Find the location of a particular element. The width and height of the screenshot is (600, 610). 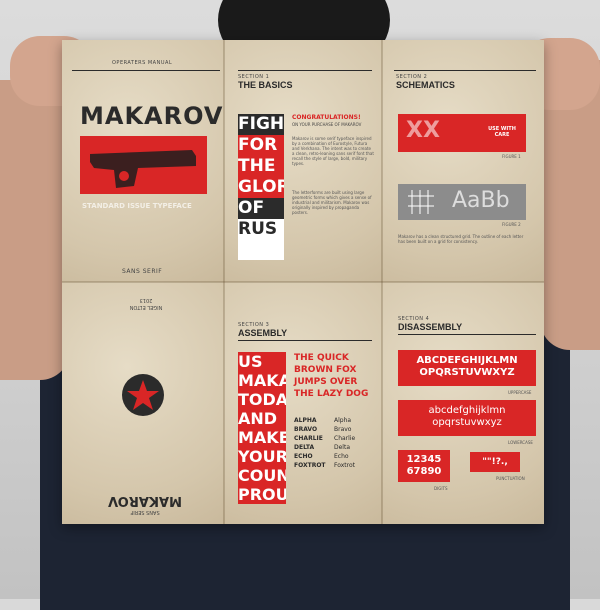

back-footer: SANS SERIF MAKAROV is located at coordinates (145, 505).